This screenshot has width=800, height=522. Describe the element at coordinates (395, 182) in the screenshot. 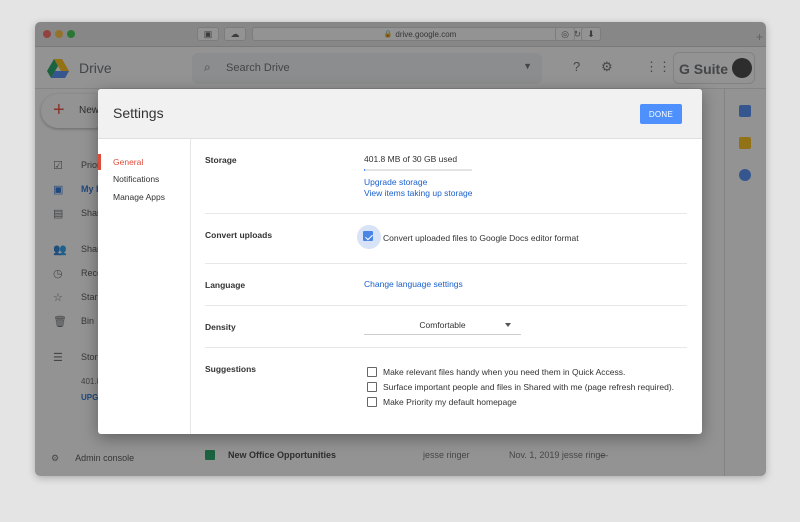

I see `upgrade-storage-link: Upgrade storage` at that location.